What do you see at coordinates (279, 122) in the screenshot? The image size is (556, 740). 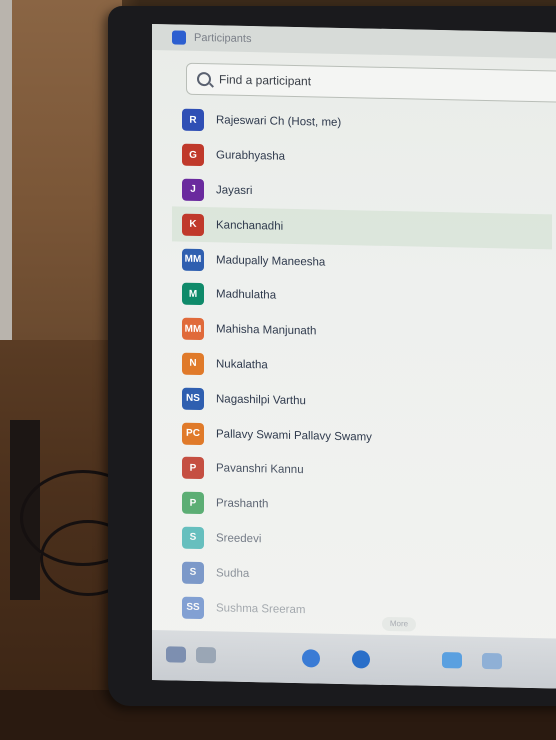 I see `participant-name: Rajeswari Ch (Host, me)` at bounding box center [279, 122].